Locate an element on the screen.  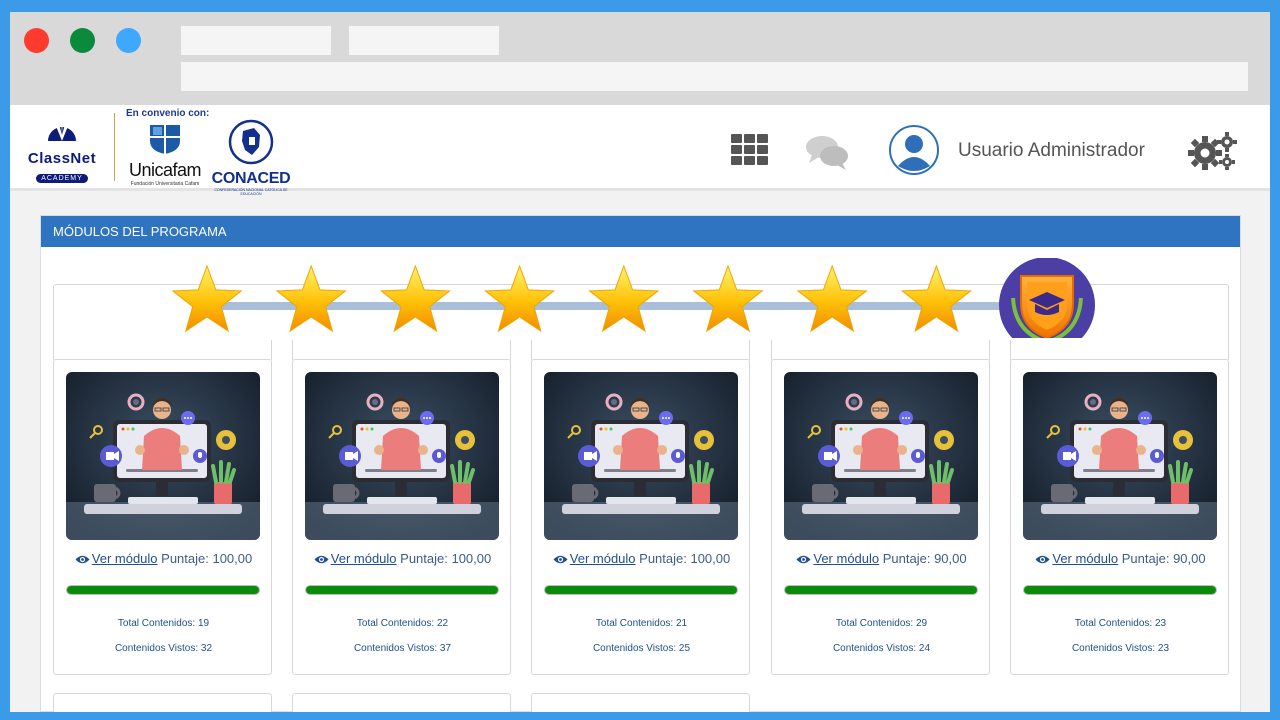
unicafam-logo: Unicafam Fundación Universitaria Cafam is located at coordinates (165, 155).